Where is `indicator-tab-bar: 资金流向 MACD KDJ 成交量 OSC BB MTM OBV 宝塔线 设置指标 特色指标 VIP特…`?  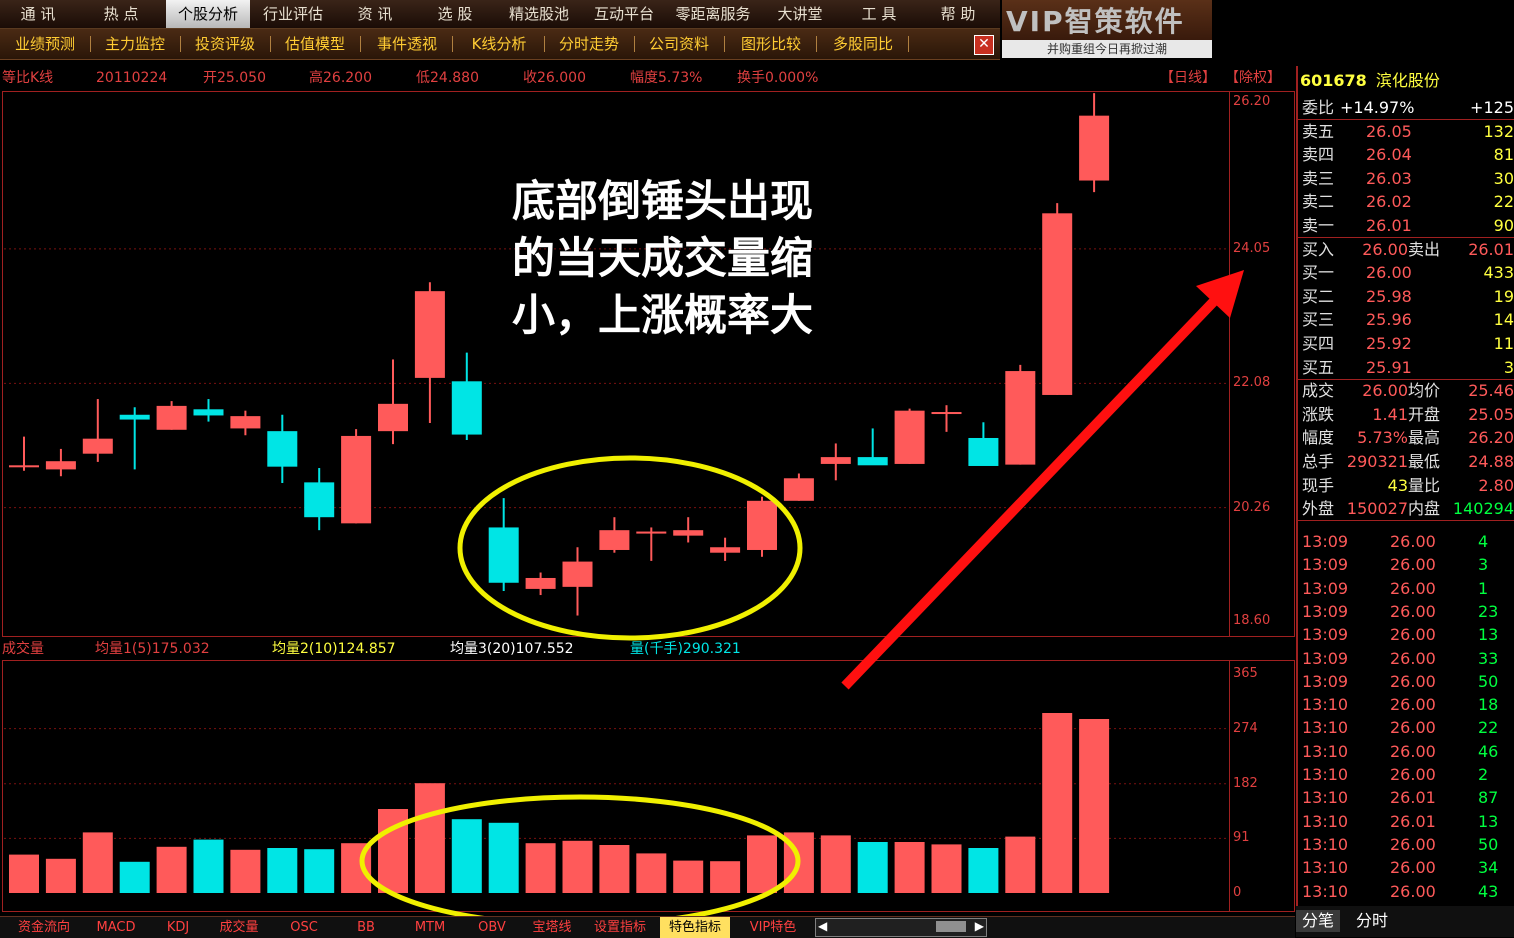
indicator-tab-bar: 资金流向 MACD KDJ 成交量 OSC BB MTM OBV 宝塔线 设置指标 特色指标 VIP特… is located at coordinates (647, 927).